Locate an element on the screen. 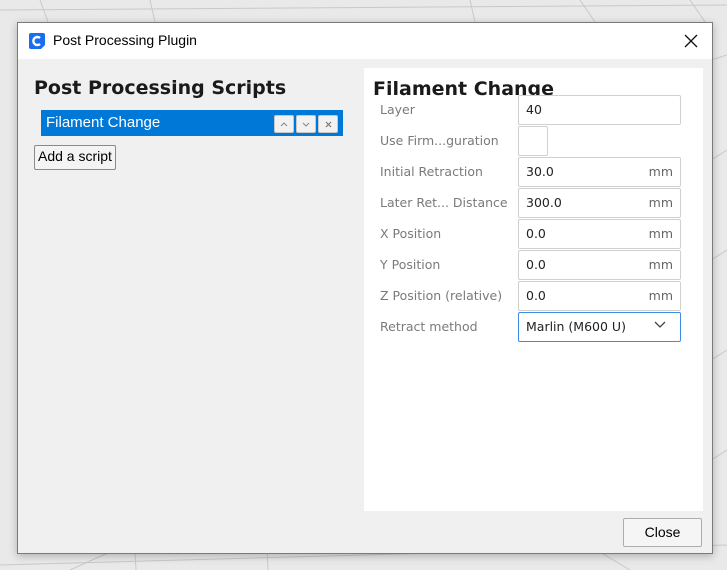 This screenshot has height=570, width=727. add-script-button: Add a script is located at coordinates (75, 157).